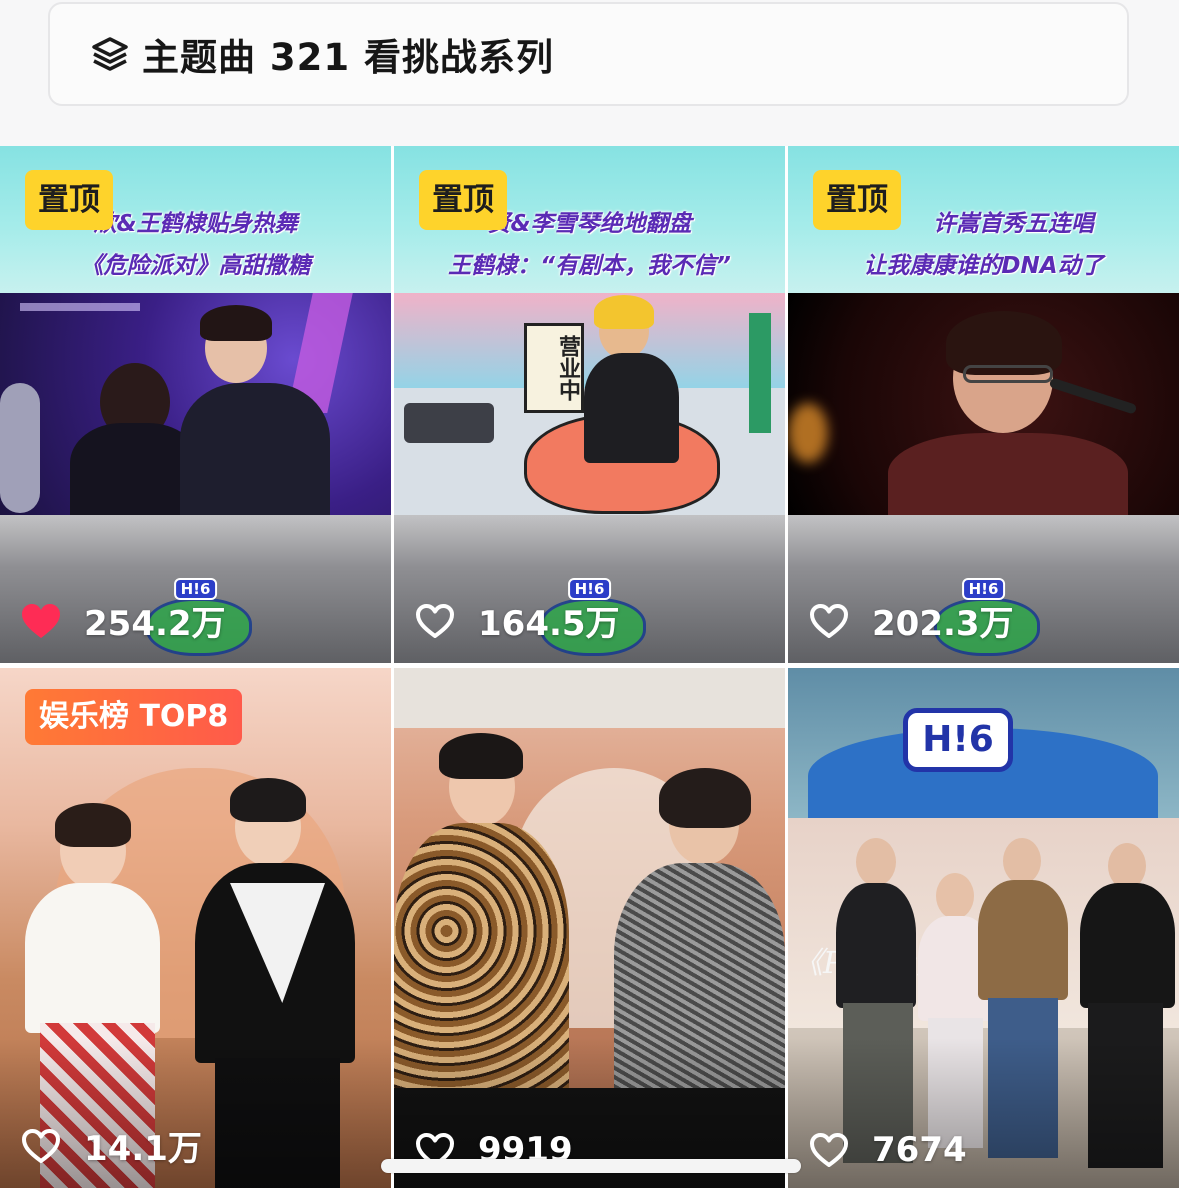 The height and width of the screenshot is (1192, 1179). Describe the element at coordinates (143, 1149) in the screenshot. I see `like-count: 14.1万` at that location.